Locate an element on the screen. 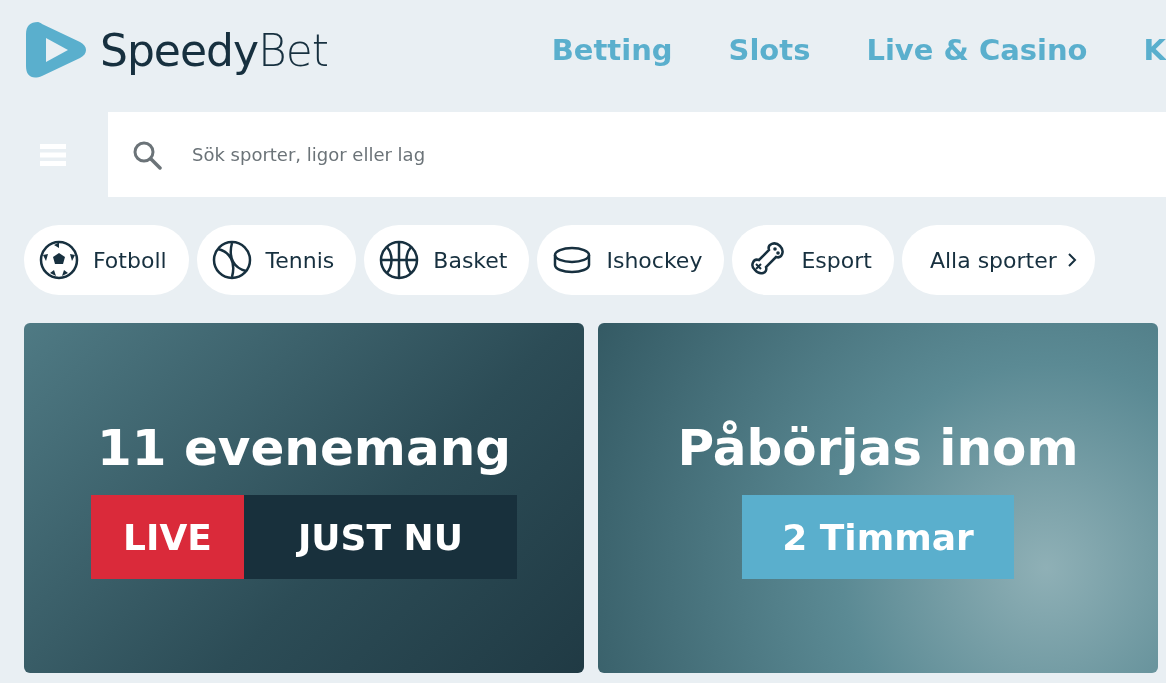  sport-chip: Esport is located at coordinates (813, 260).